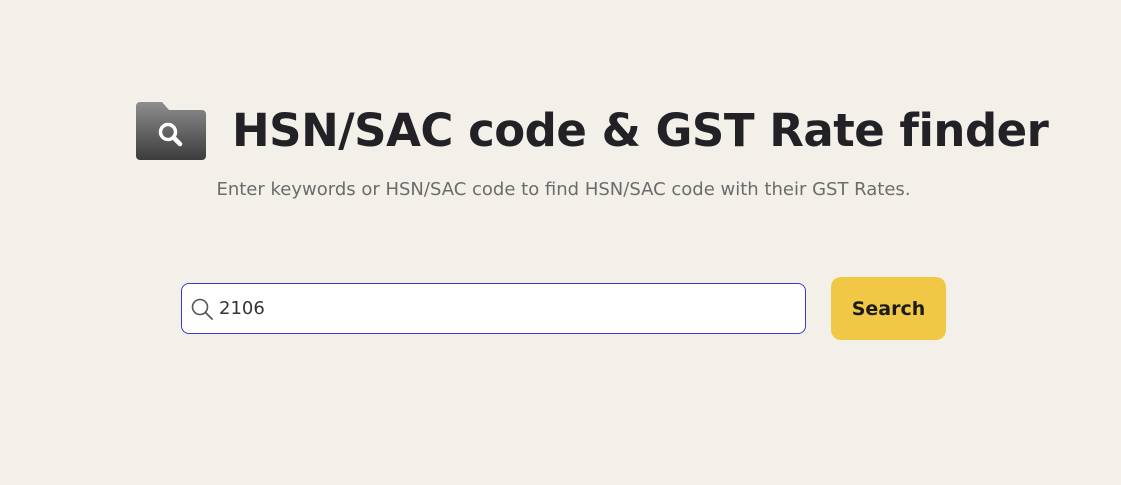 The width and height of the screenshot is (1121, 485). I want to click on folder-search-icon, so click(171, 131).